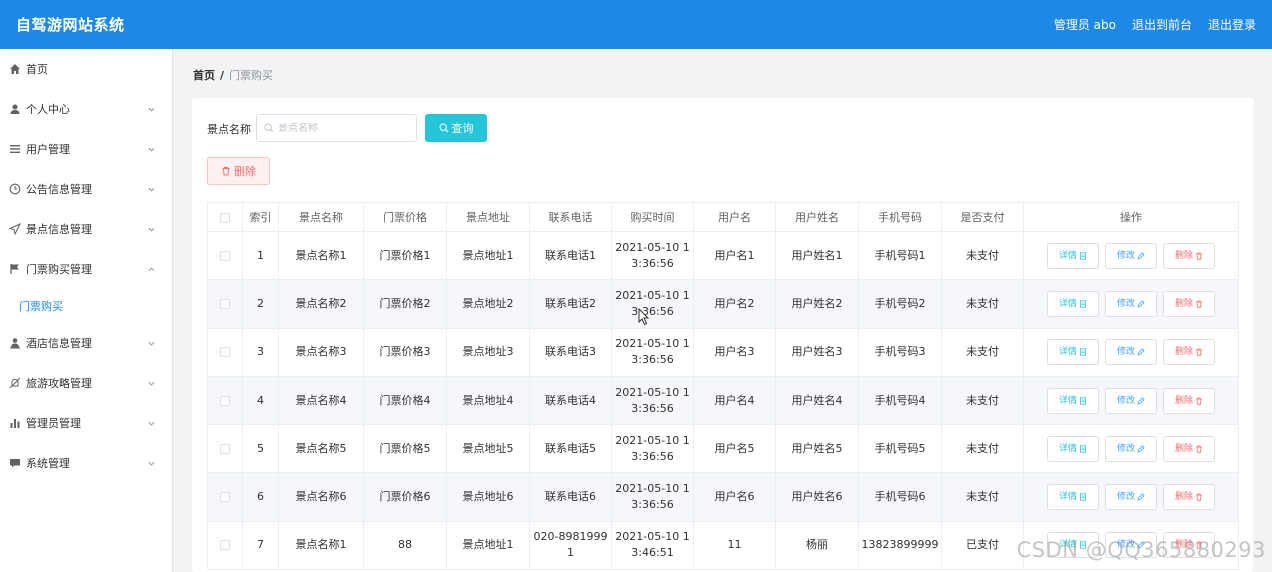 The image size is (1272, 572). What do you see at coordinates (86, 423) in the screenshot?
I see `sidebar-item-admins: 管理员管理` at bounding box center [86, 423].